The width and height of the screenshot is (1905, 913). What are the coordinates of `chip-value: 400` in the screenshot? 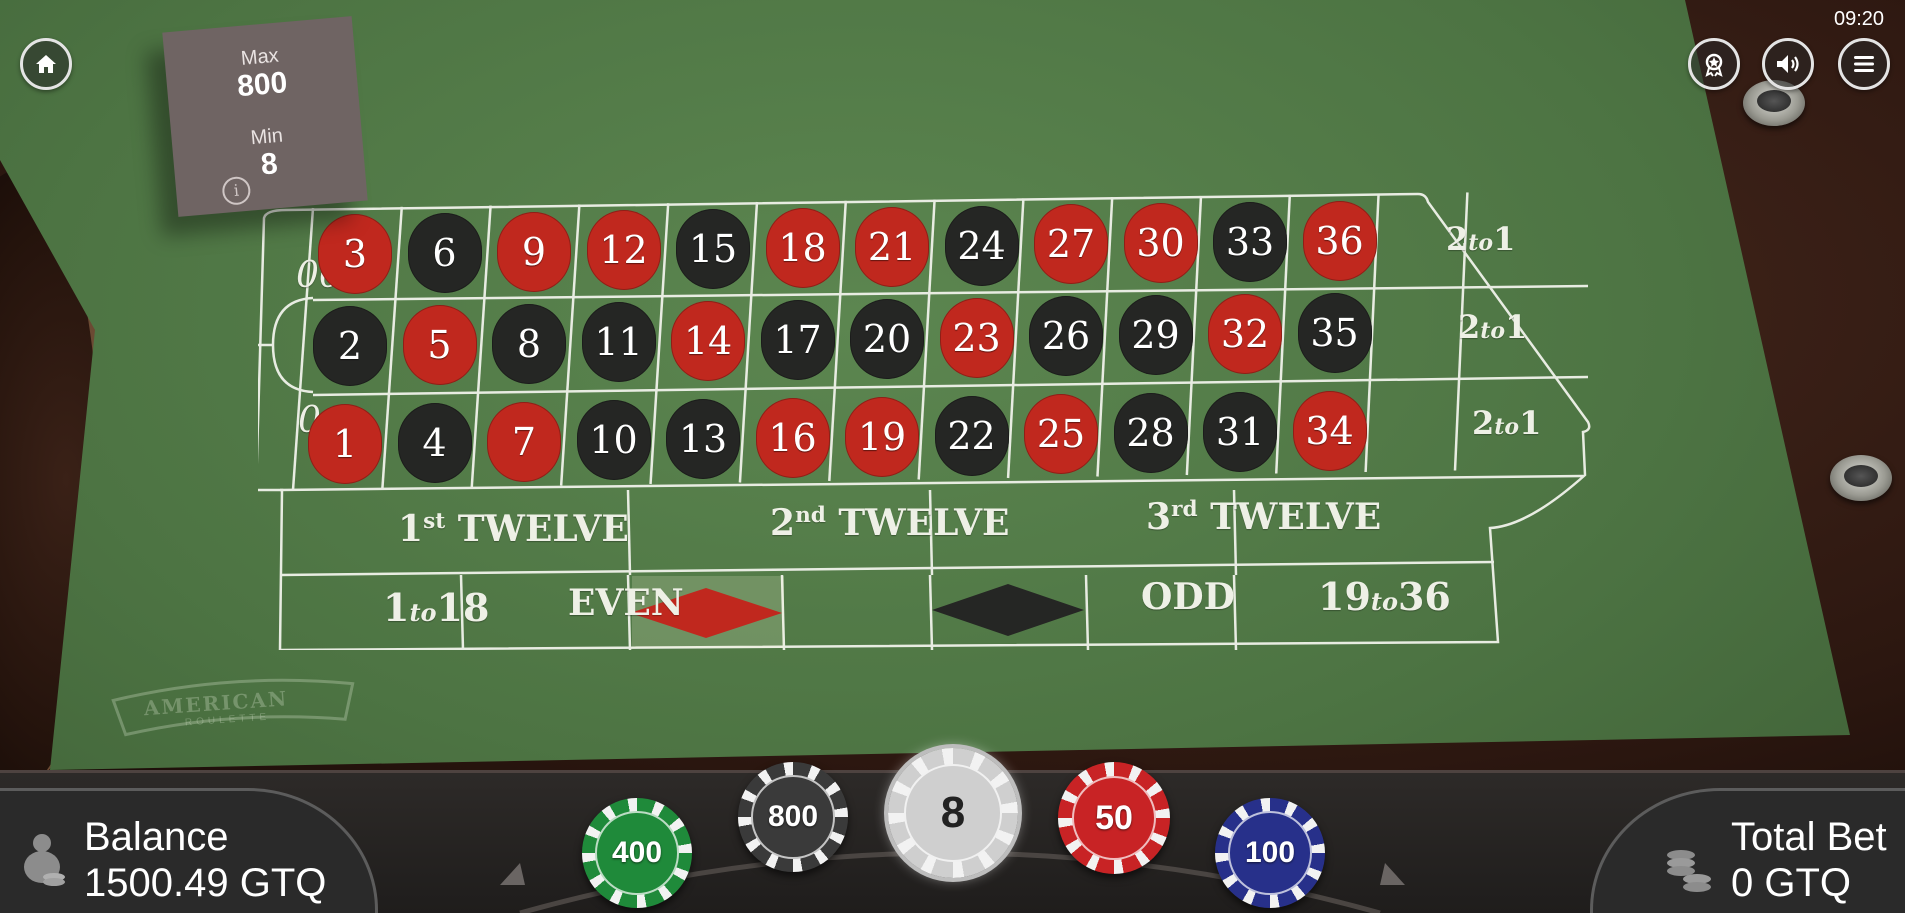 It's located at (637, 853).